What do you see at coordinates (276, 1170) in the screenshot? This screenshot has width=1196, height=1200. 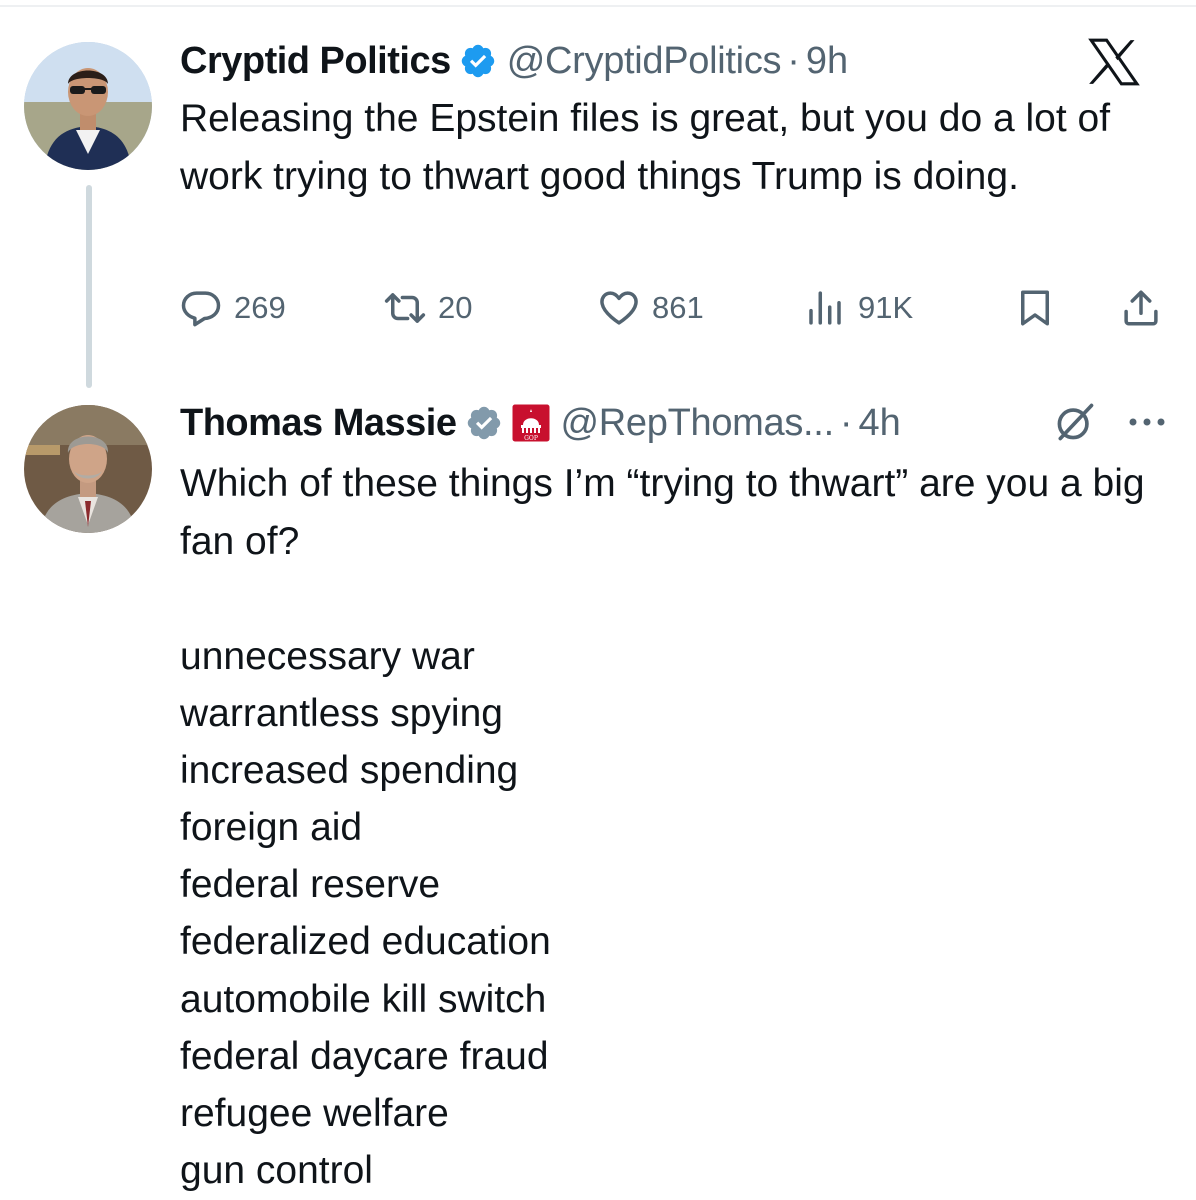 I see `list-item: gun control` at bounding box center [276, 1170].